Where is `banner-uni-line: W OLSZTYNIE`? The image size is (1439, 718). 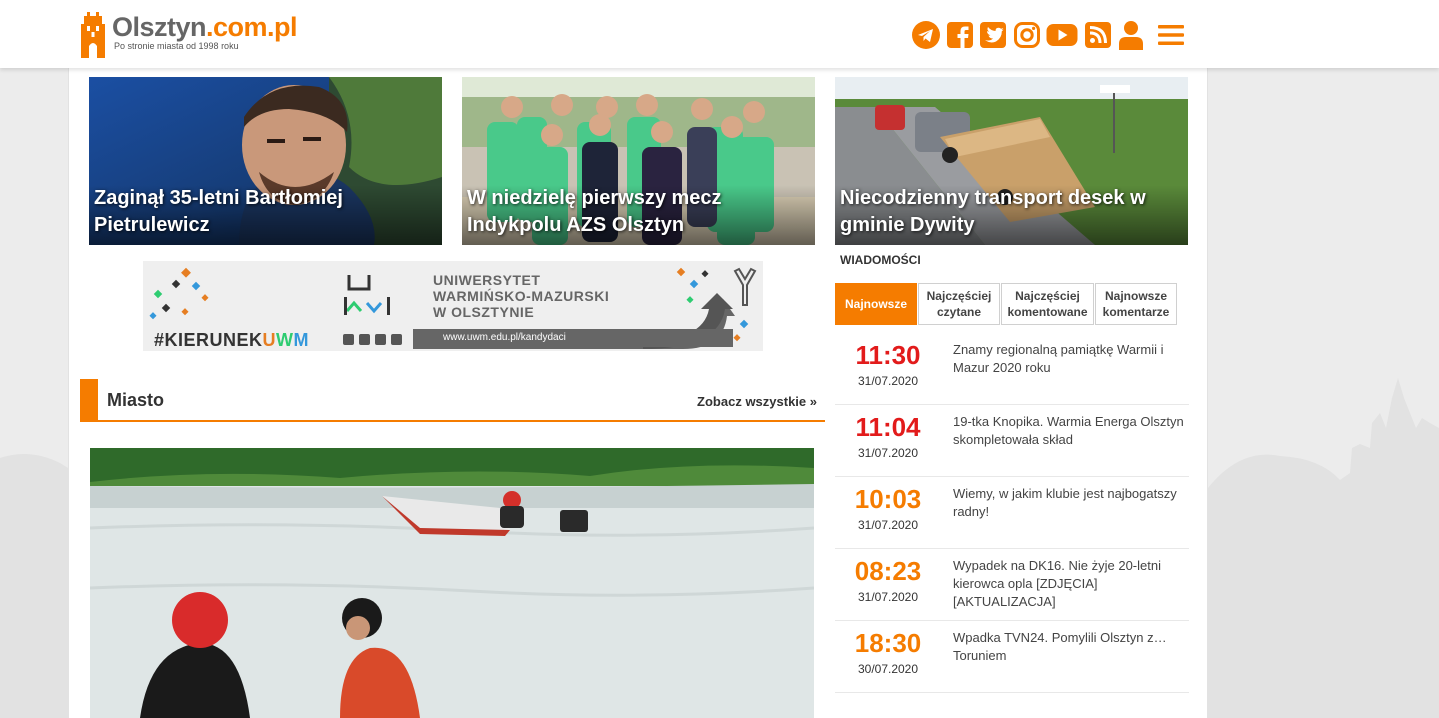 banner-uni-line: W OLSZTYNIE is located at coordinates (484, 312).